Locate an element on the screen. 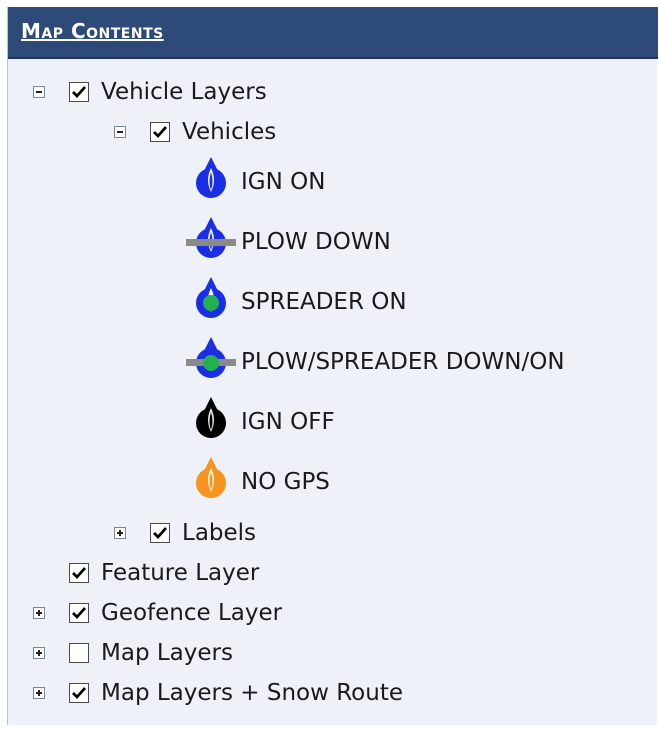 This screenshot has height=729, width=659. labels-checkbox is located at coordinates (160, 533).